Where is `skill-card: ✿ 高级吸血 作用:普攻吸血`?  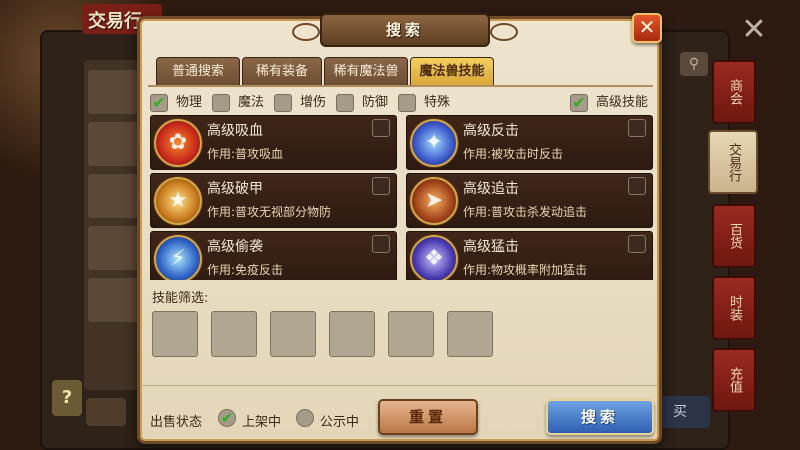
skill-card: ✿ 高级吸血 作用:普攻吸血 is located at coordinates (273, 142).